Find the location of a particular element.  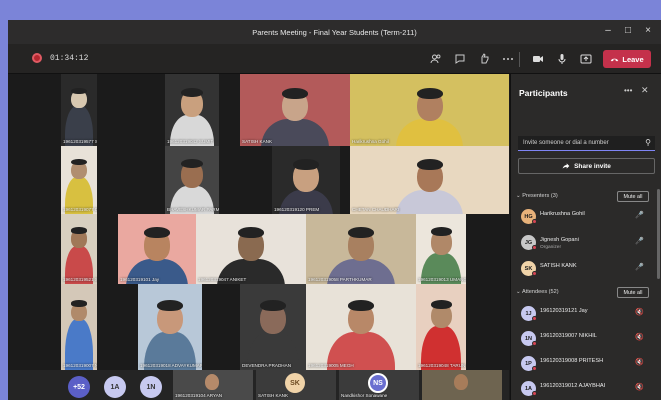

video-tile: DEVENDRA PRADHAN is located at coordinates (273, 327).